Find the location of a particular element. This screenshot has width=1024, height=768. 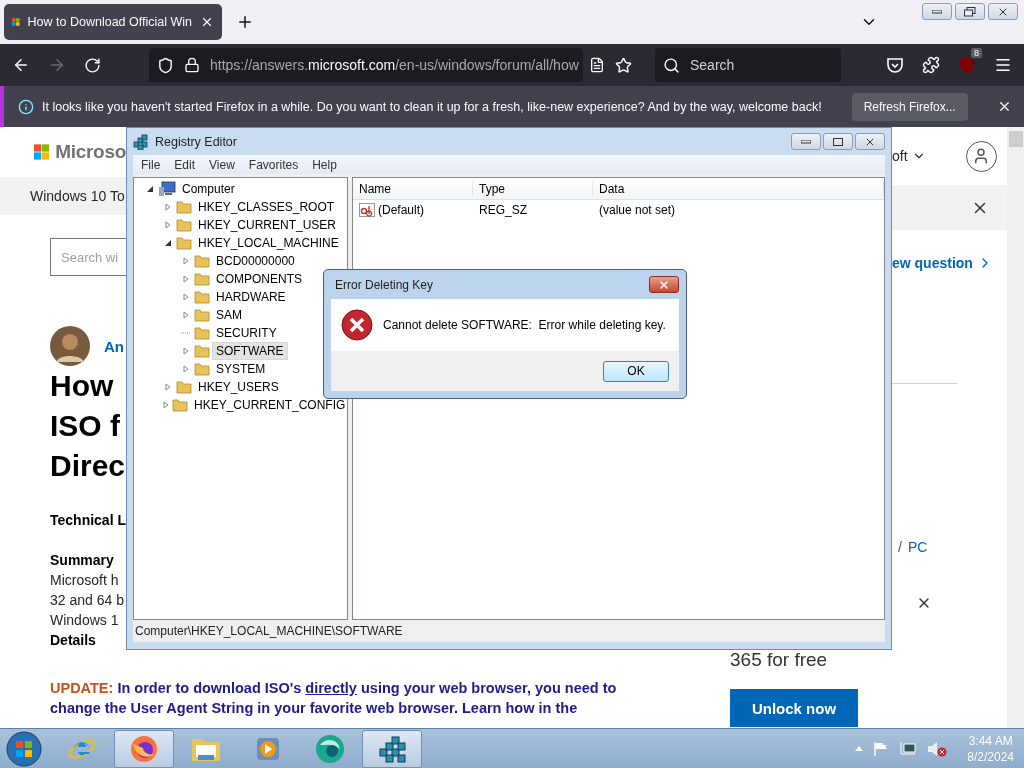

maximize-icon is located at coordinates (838, 141).